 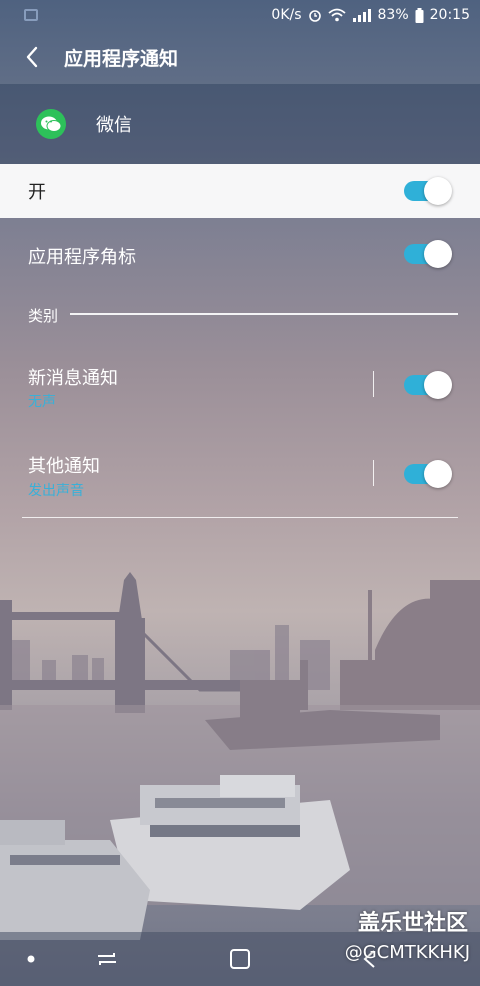 I want to click on category-item-sub: 发出声音, so click(x=56, y=491).